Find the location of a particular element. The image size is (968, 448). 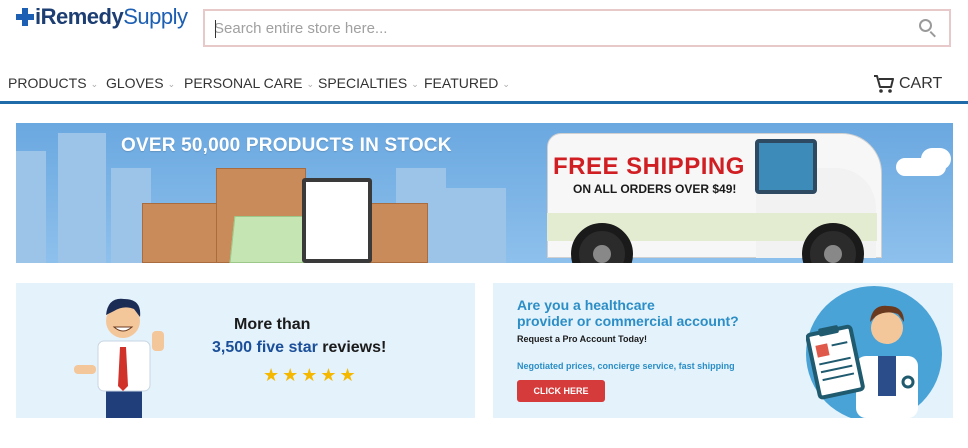

nav-item-specialties: SPECIALTIES ⌄ is located at coordinates (368, 83).